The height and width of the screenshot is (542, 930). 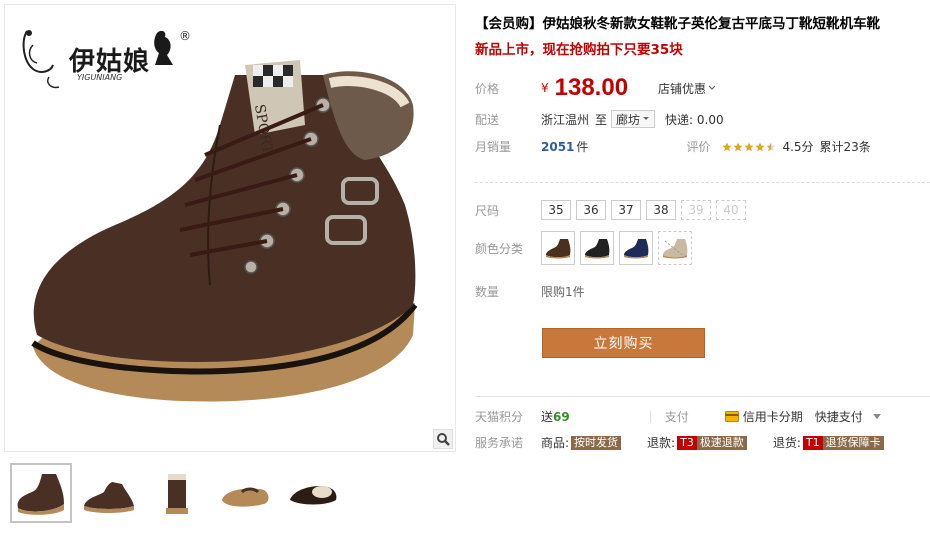 What do you see at coordinates (786, 443) in the screenshot?
I see `service-item-prefix: 退货:` at bounding box center [786, 443].